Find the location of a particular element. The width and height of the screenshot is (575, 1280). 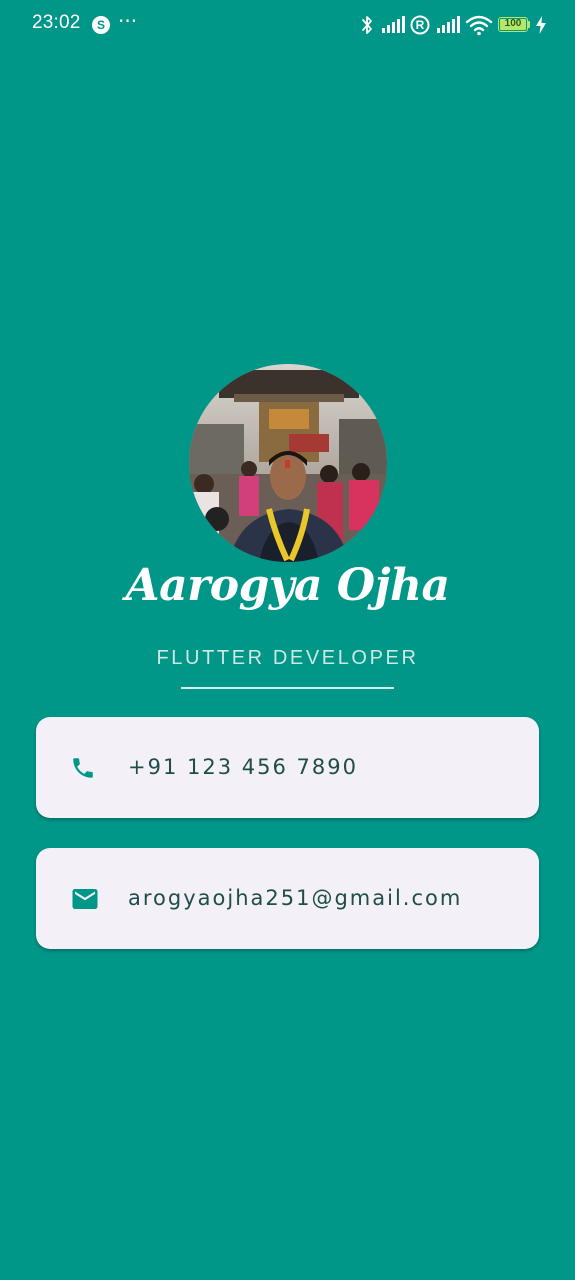

battery-level: 100 is located at coordinates (513, 23).